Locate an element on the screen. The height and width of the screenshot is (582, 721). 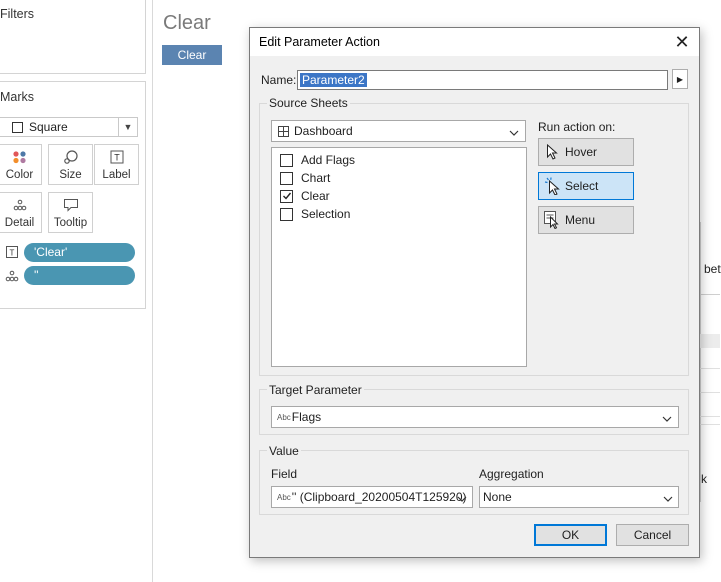
label-label: Label is located at coordinates (116, 175).